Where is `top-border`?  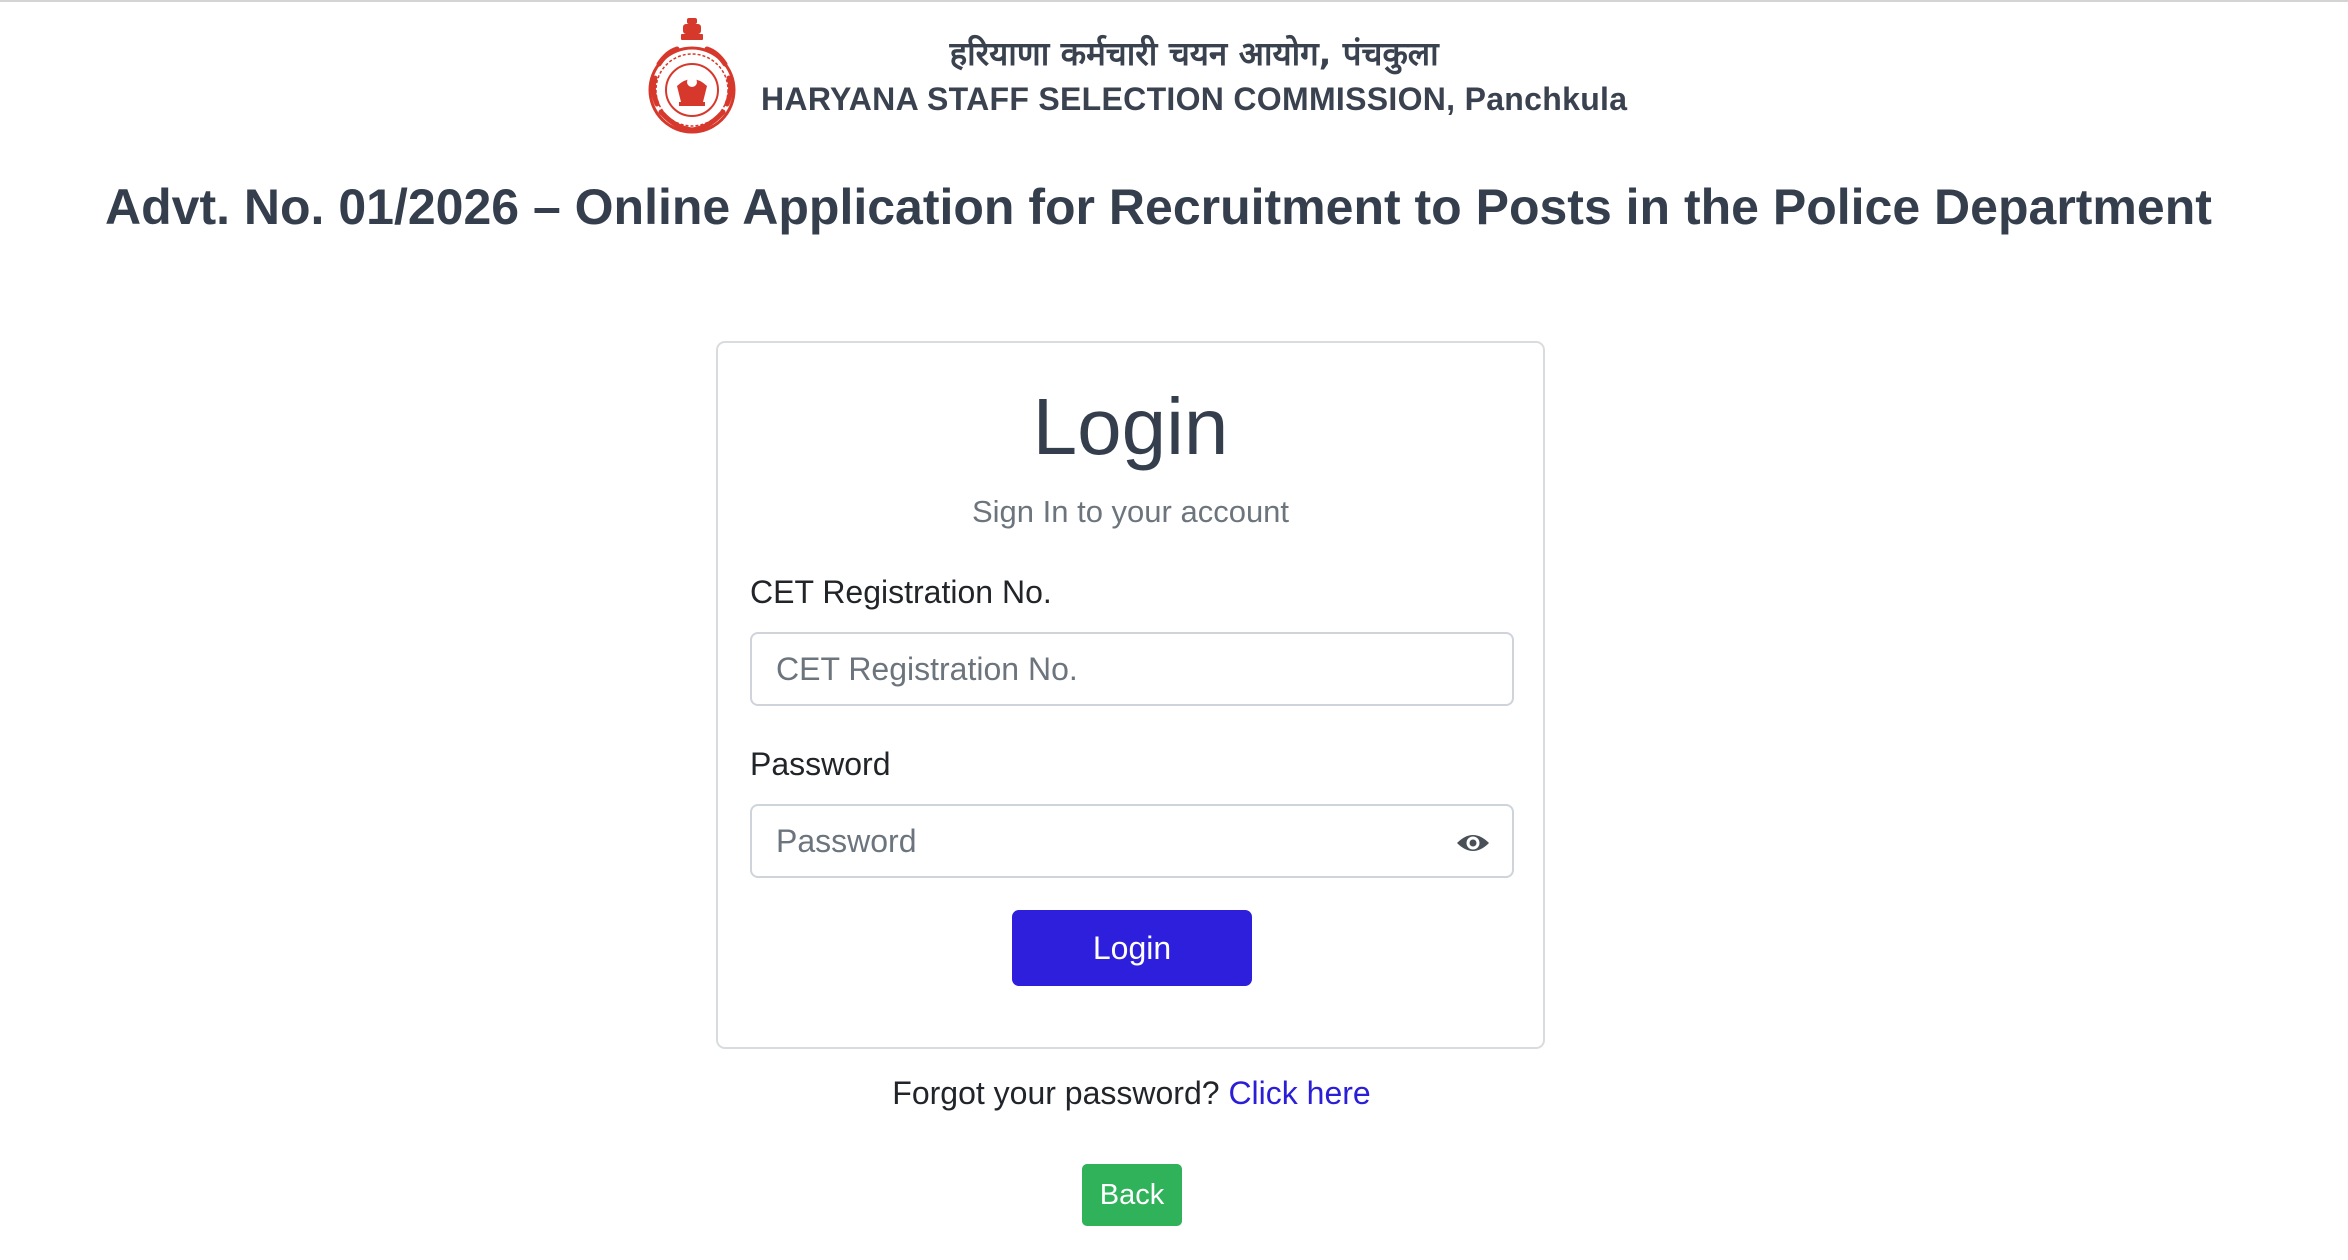
top-border is located at coordinates (1174, 1).